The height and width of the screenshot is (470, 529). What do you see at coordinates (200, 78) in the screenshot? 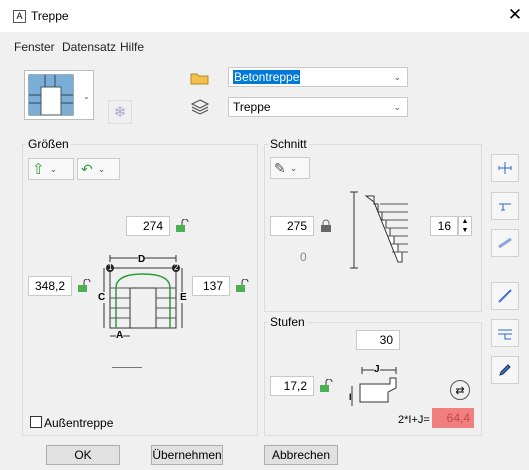
I see `folder-icon` at bounding box center [200, 78].